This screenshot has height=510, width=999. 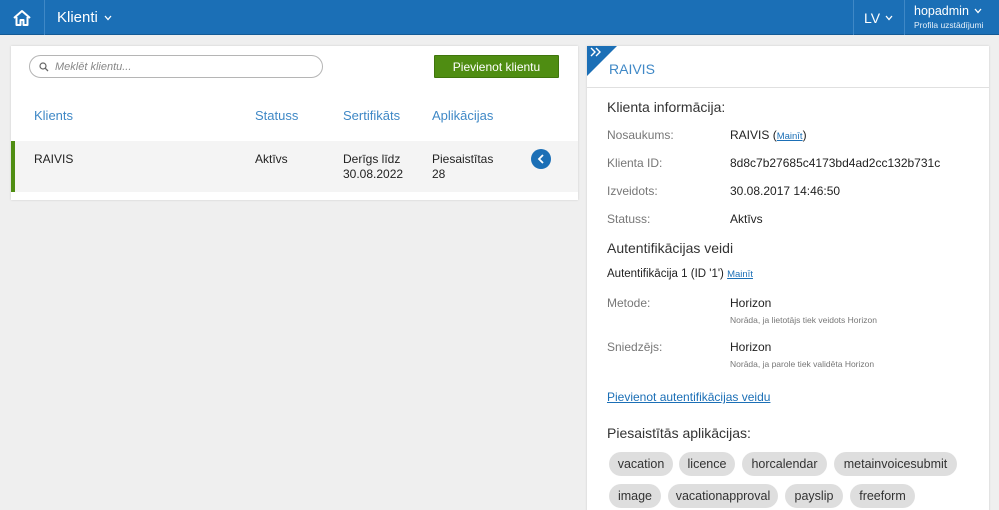 What do you see at coordinates (271, 159) in the screenshot?
I see `client-status: Aktīvs` at bounding box center [271, 159].